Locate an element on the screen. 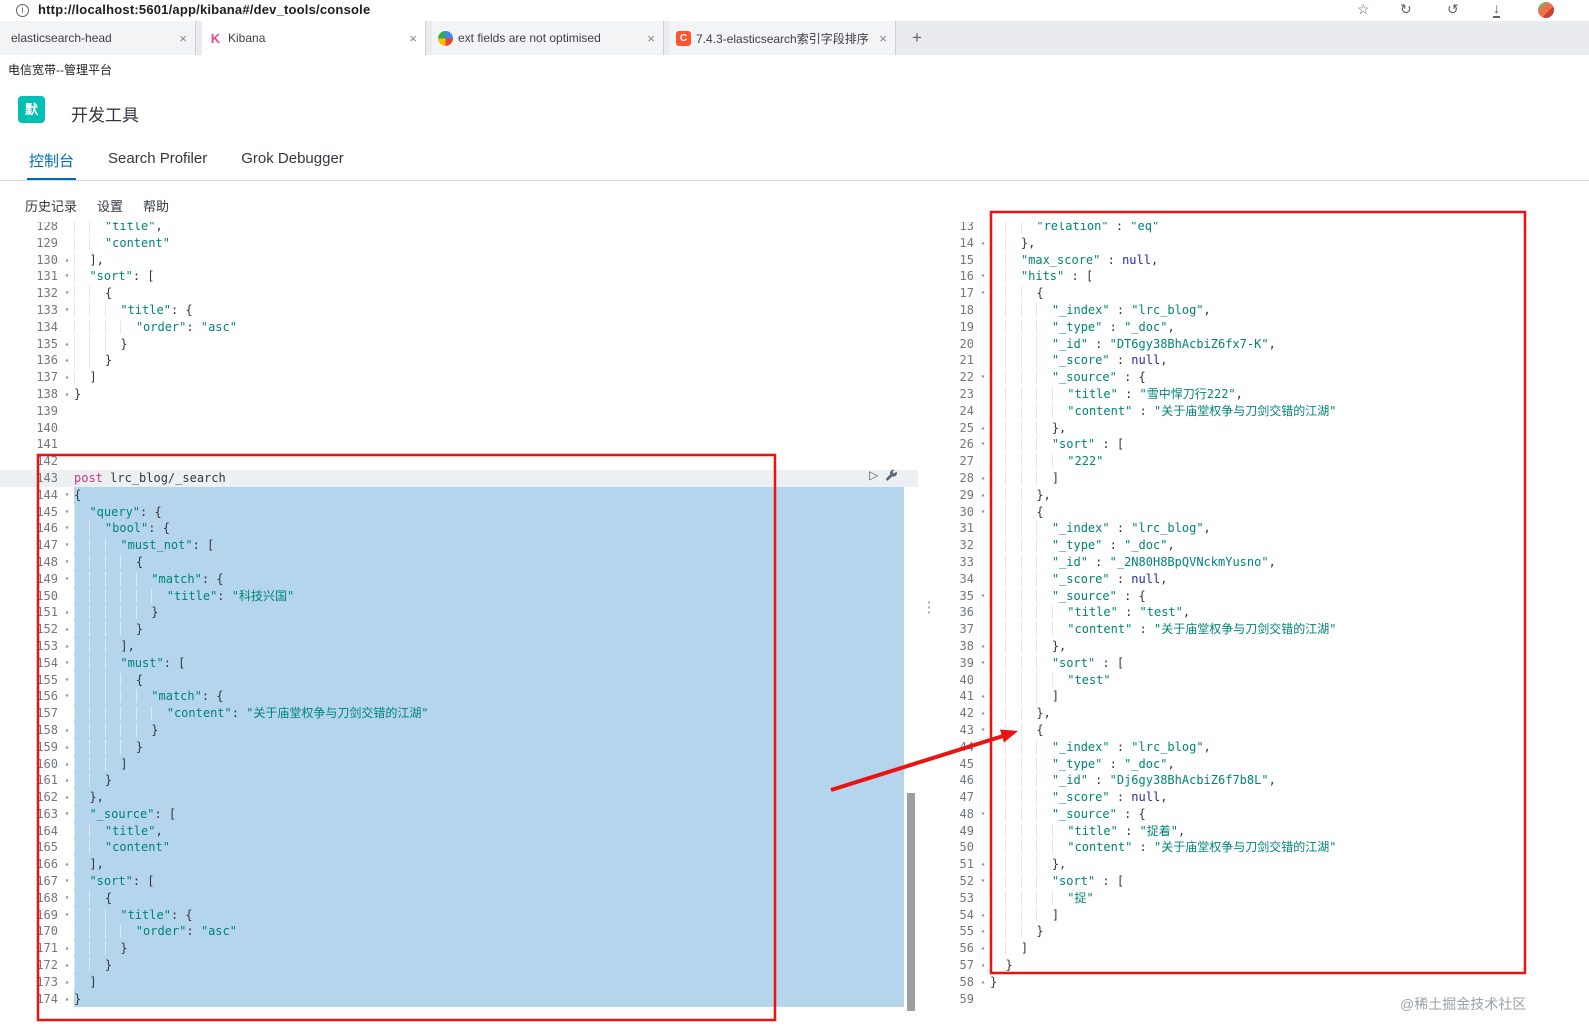 The image size is (1589, 1033). code-line-147: 147 ▾ "must_not": [ is located at coordinates (459, 545).